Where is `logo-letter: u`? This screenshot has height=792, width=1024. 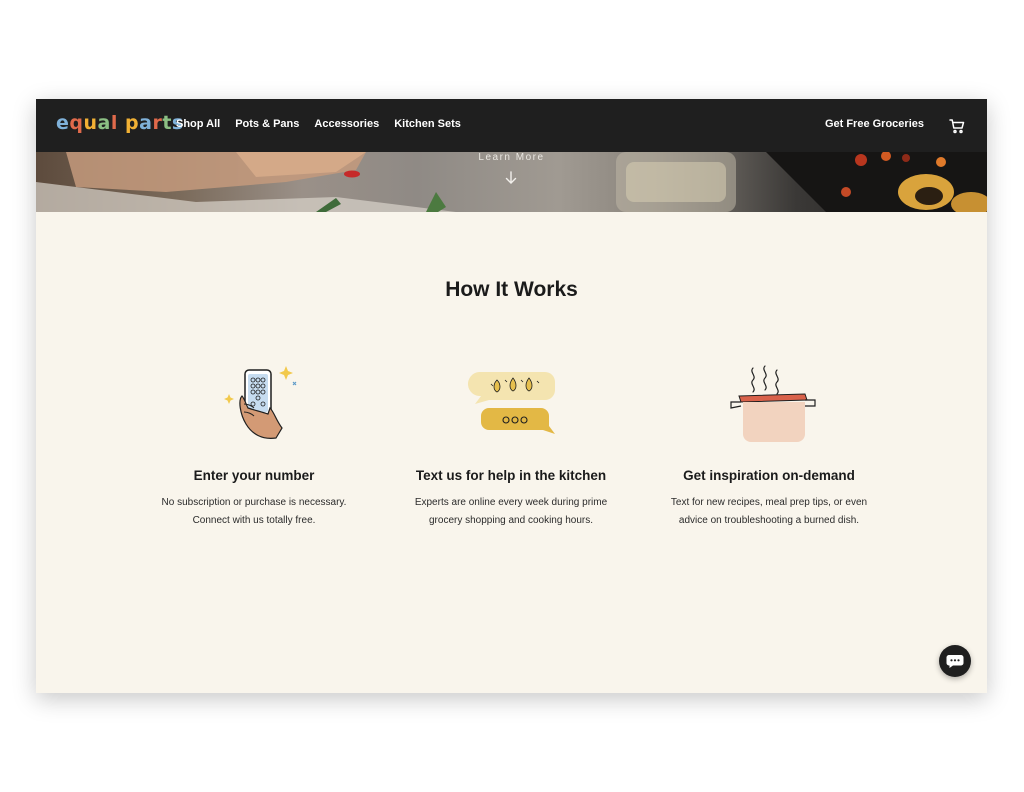
logo-letter: u is located at coordinates (90, 123).